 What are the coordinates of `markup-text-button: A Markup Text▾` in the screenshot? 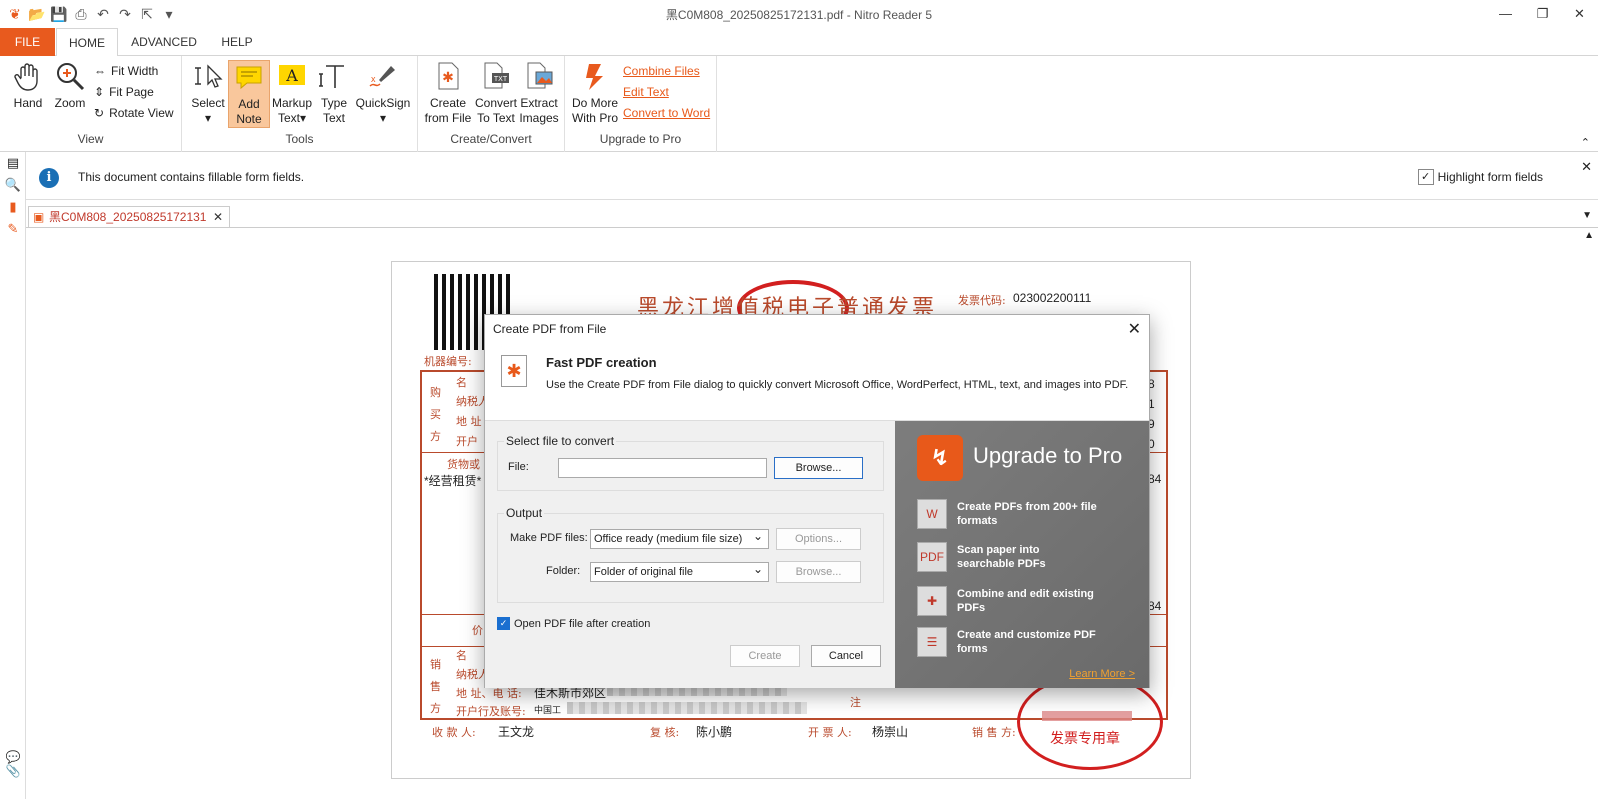 It's located at (292, 93).